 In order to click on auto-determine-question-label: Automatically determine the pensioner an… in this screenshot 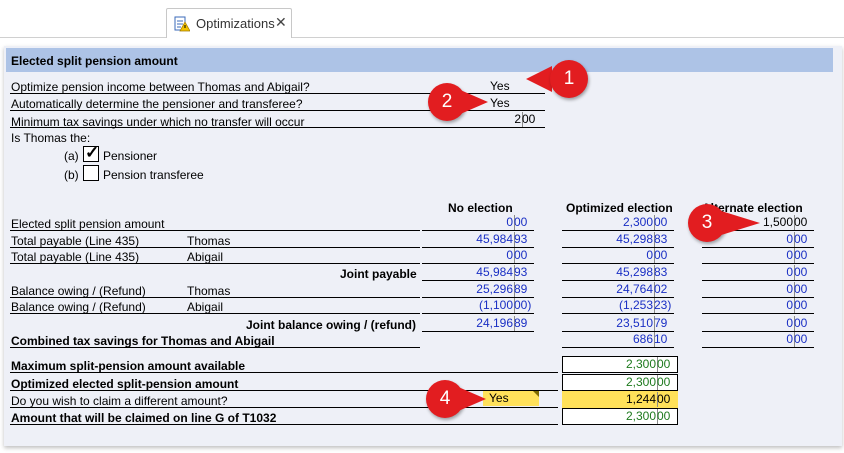, I will do `click(157, 104)`.